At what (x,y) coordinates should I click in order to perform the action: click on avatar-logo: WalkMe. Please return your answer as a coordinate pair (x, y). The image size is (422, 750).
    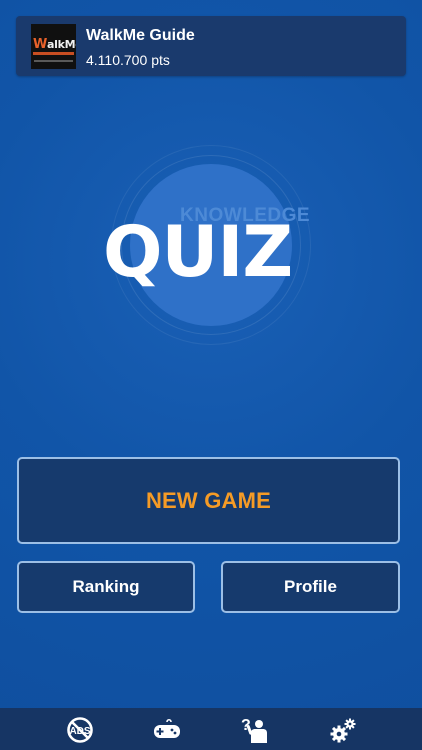
    Looking at the image, I should click on (54, 44).